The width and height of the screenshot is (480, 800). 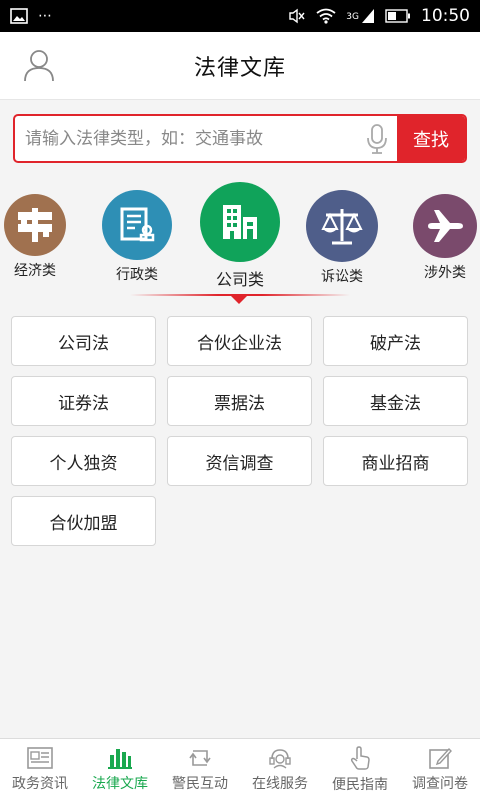 I want to click on search-input, so click(x=186, y=138).